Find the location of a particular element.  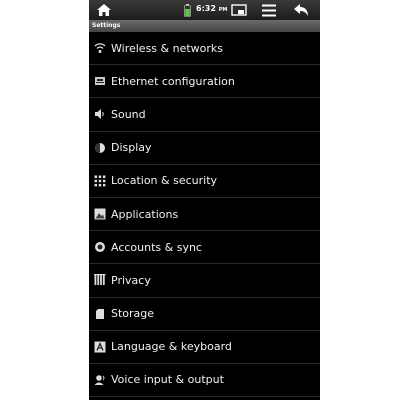

settings-item-label: Storage is located at coordinates (133, 314).